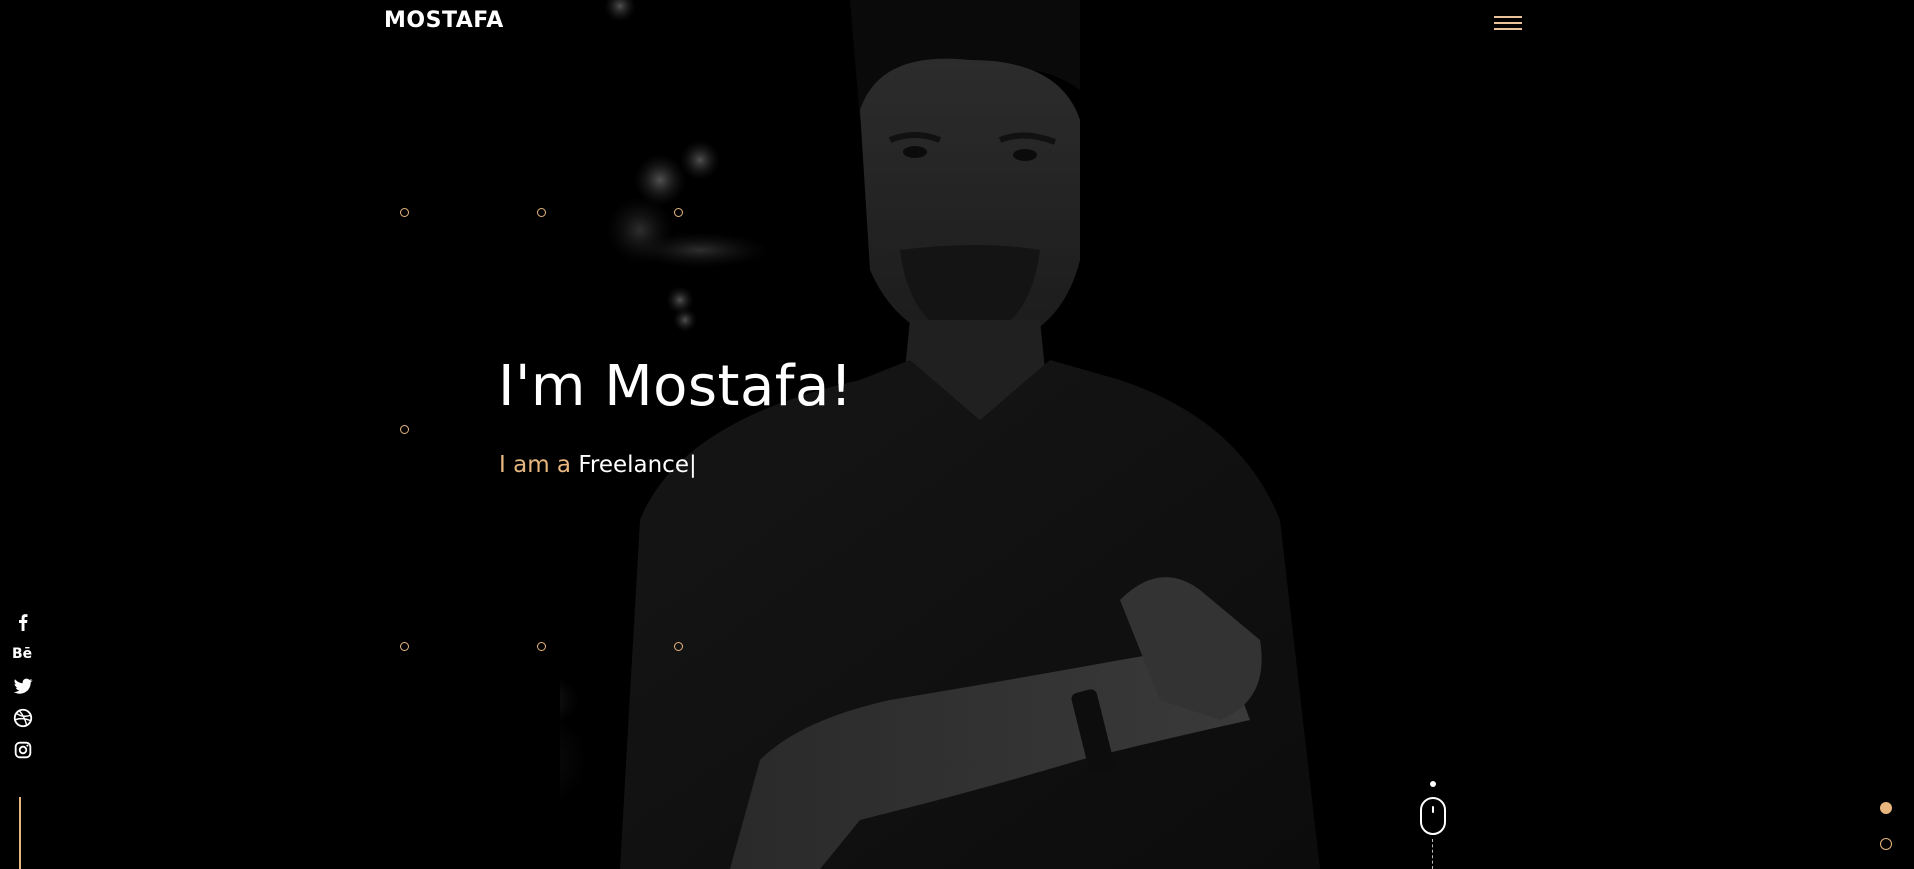 The image size is (1914, 869). I want to click on mouse-wheel, so click(1433, 809).